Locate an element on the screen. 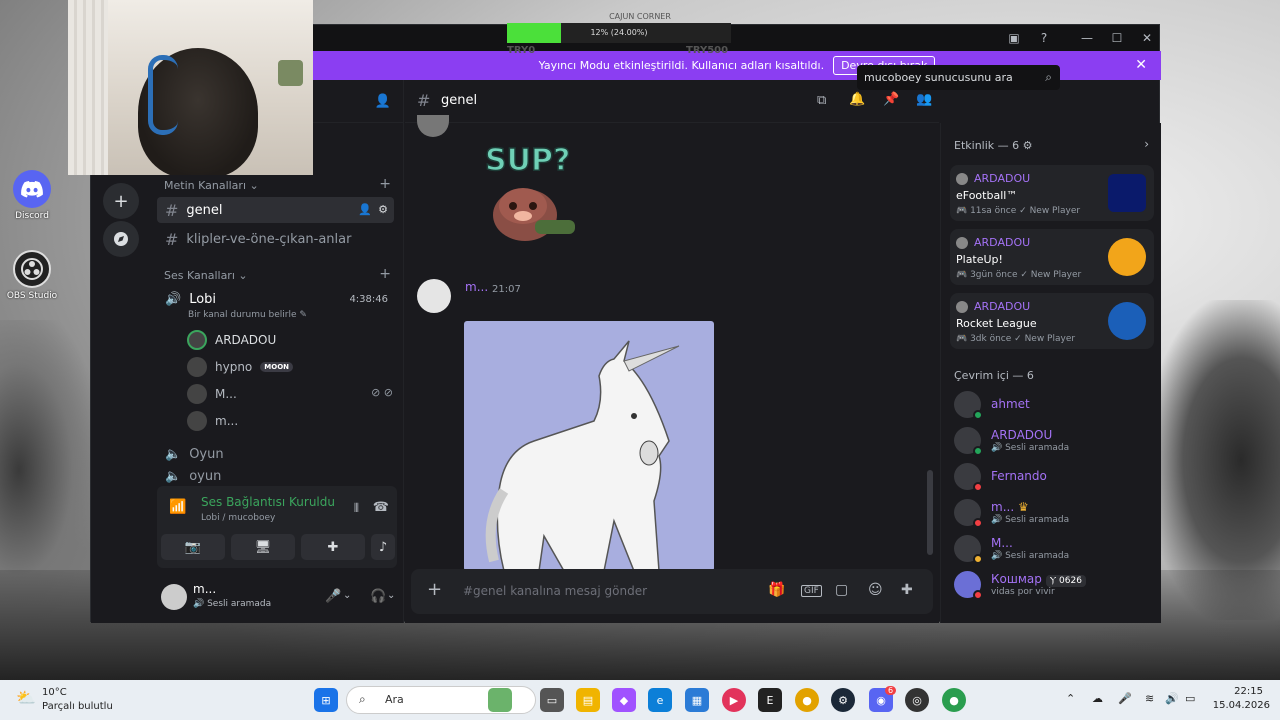 The image size is (1280, 720). widgets-icon is located at coordinates (500, 700).